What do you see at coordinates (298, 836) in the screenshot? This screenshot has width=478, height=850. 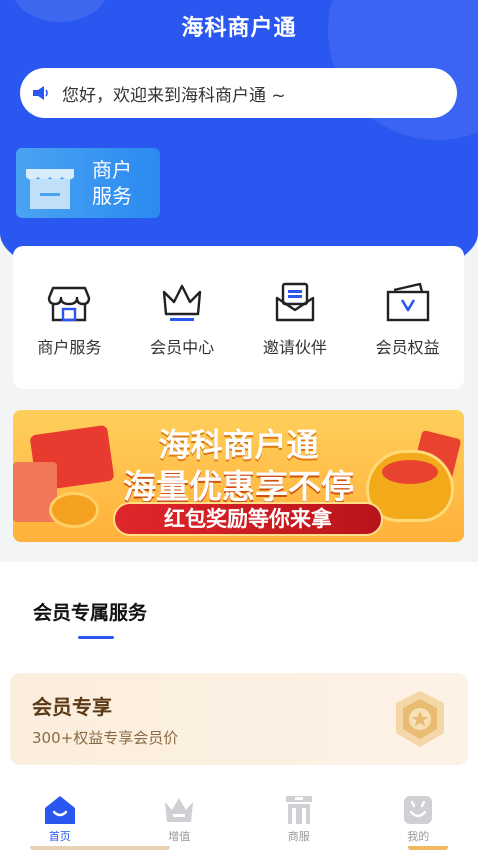 I see `tab-label: 商服` at bounding box center [298, 836].